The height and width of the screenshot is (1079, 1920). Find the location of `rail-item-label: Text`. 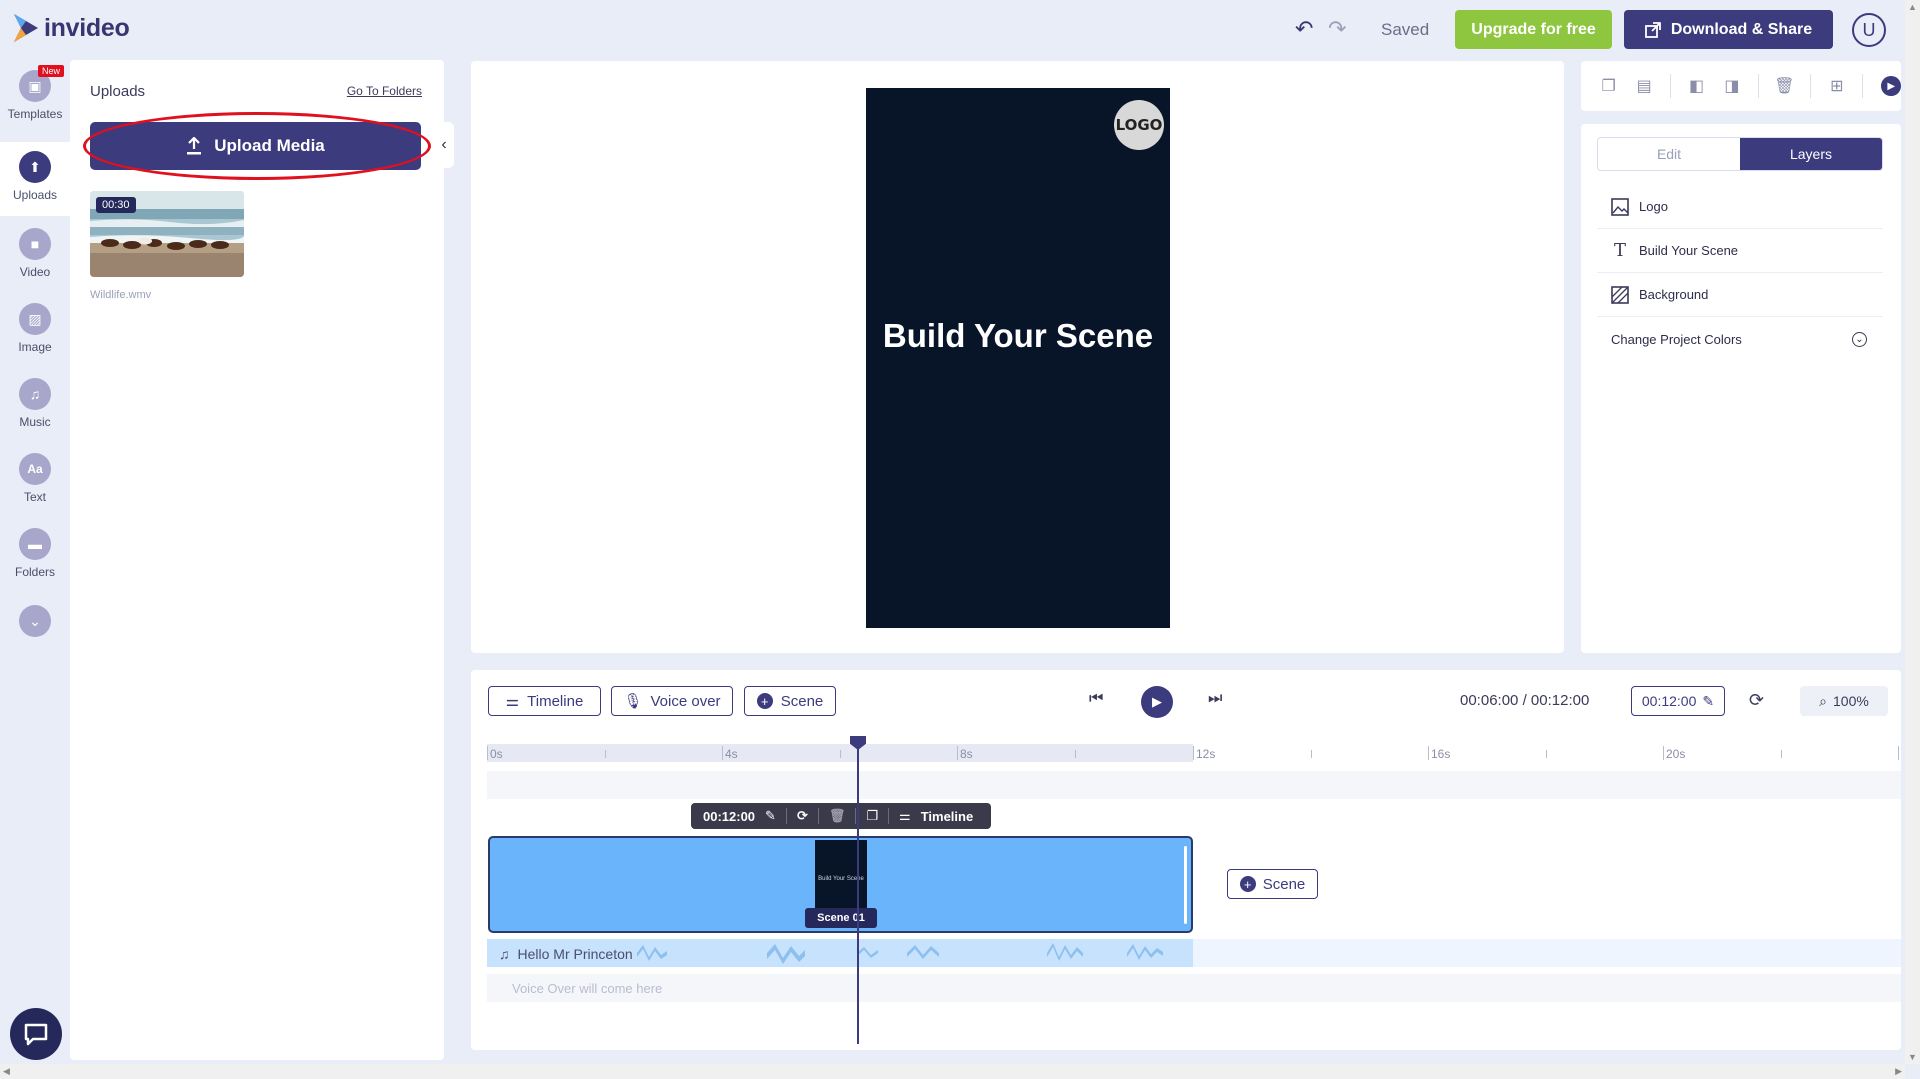

rail-item-label: Text is located at coordinates (34, 497).